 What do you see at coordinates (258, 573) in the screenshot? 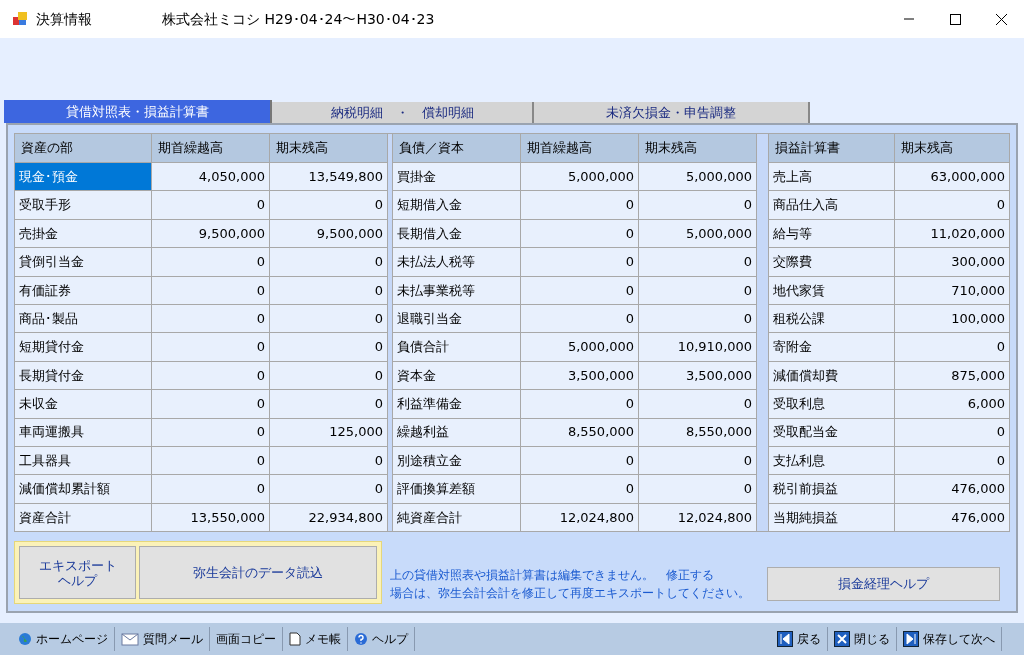
I see `import-data-button: 弥生会計のデータ読込` at bounding box center [258, 573].